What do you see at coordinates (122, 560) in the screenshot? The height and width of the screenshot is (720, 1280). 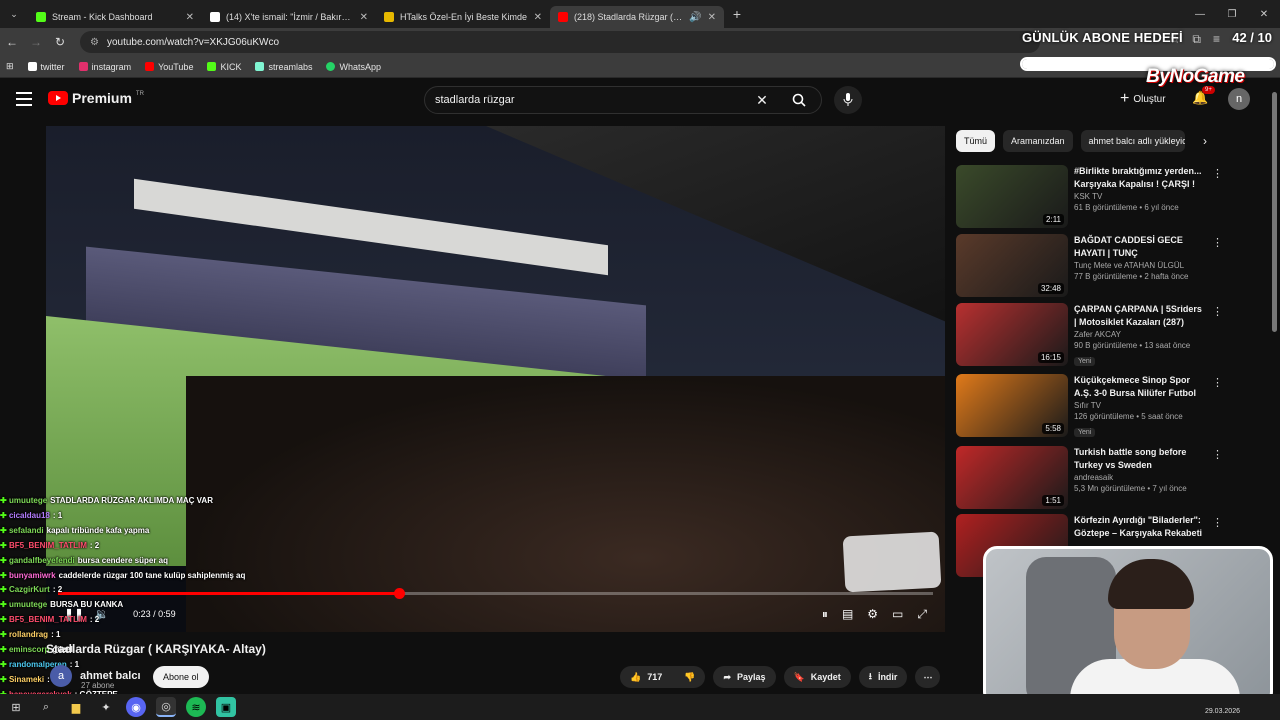 I see `chat-text: bursa cendere süper aq` at bounding box center [122, 560].